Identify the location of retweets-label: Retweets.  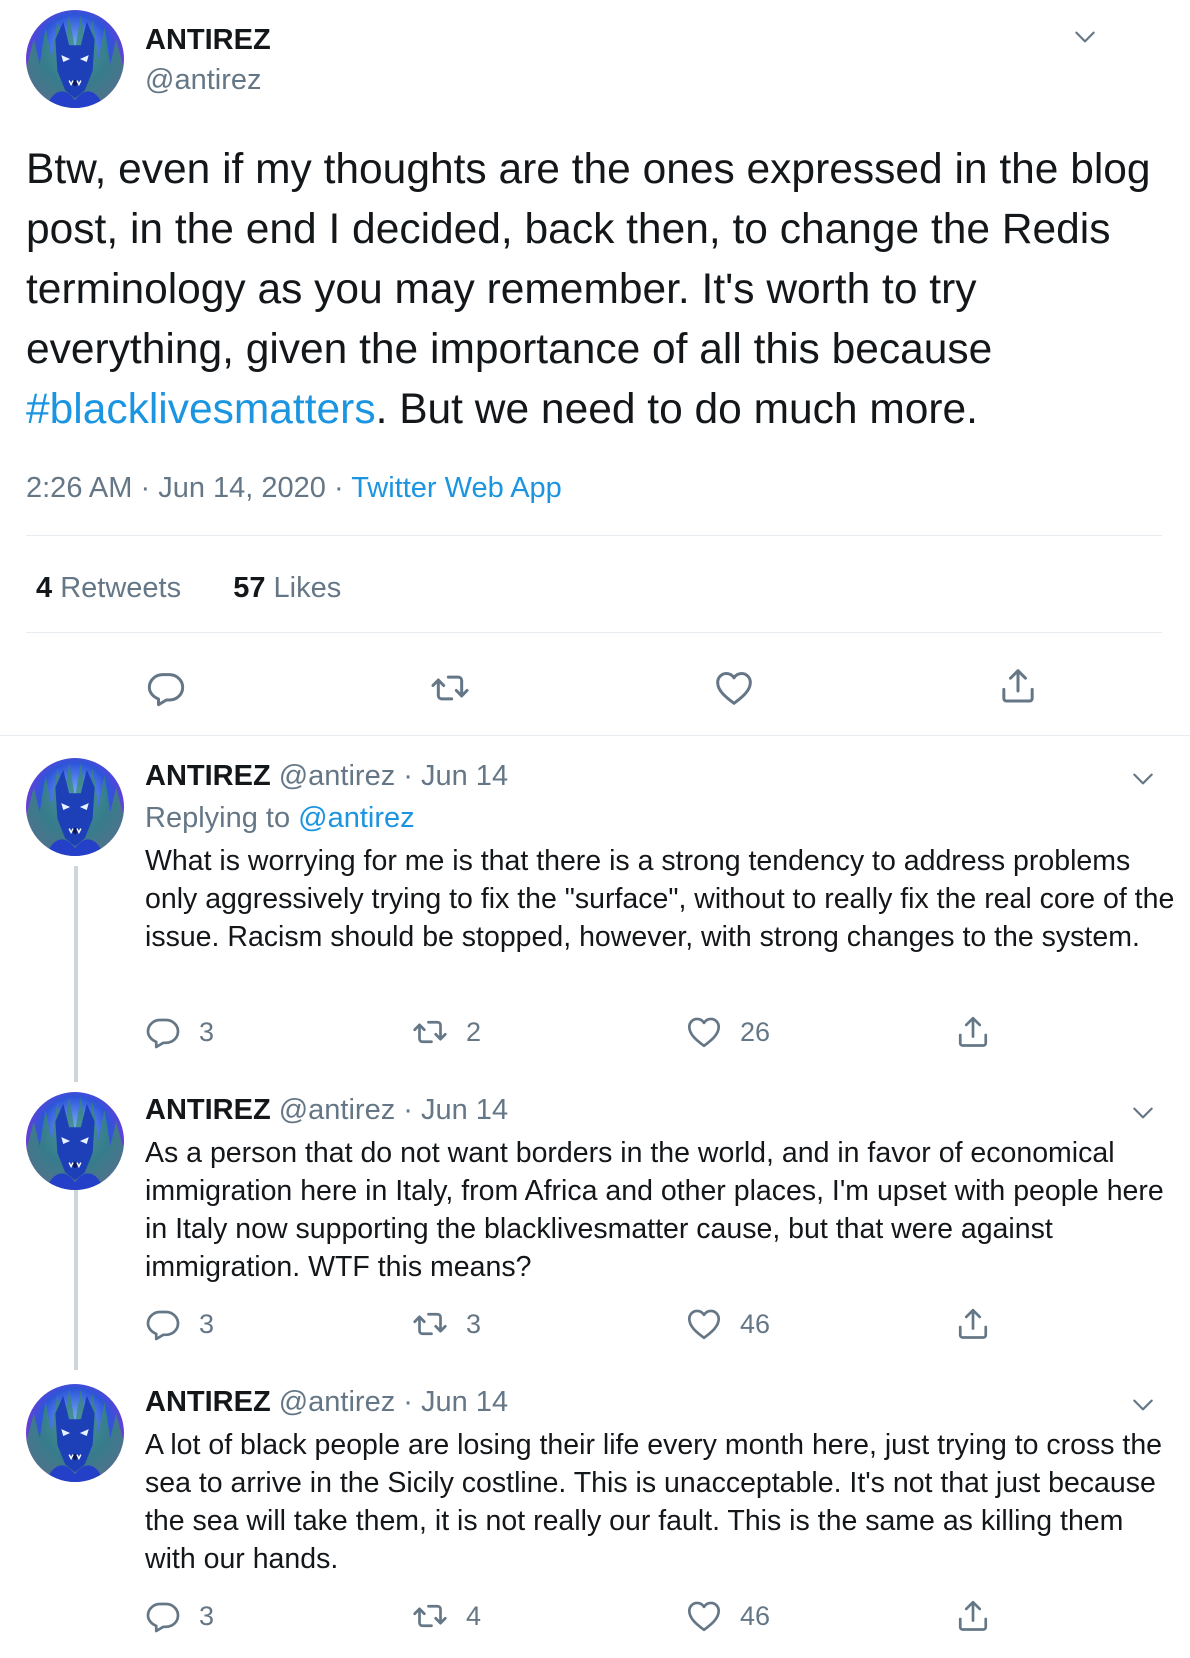
(121, 588).